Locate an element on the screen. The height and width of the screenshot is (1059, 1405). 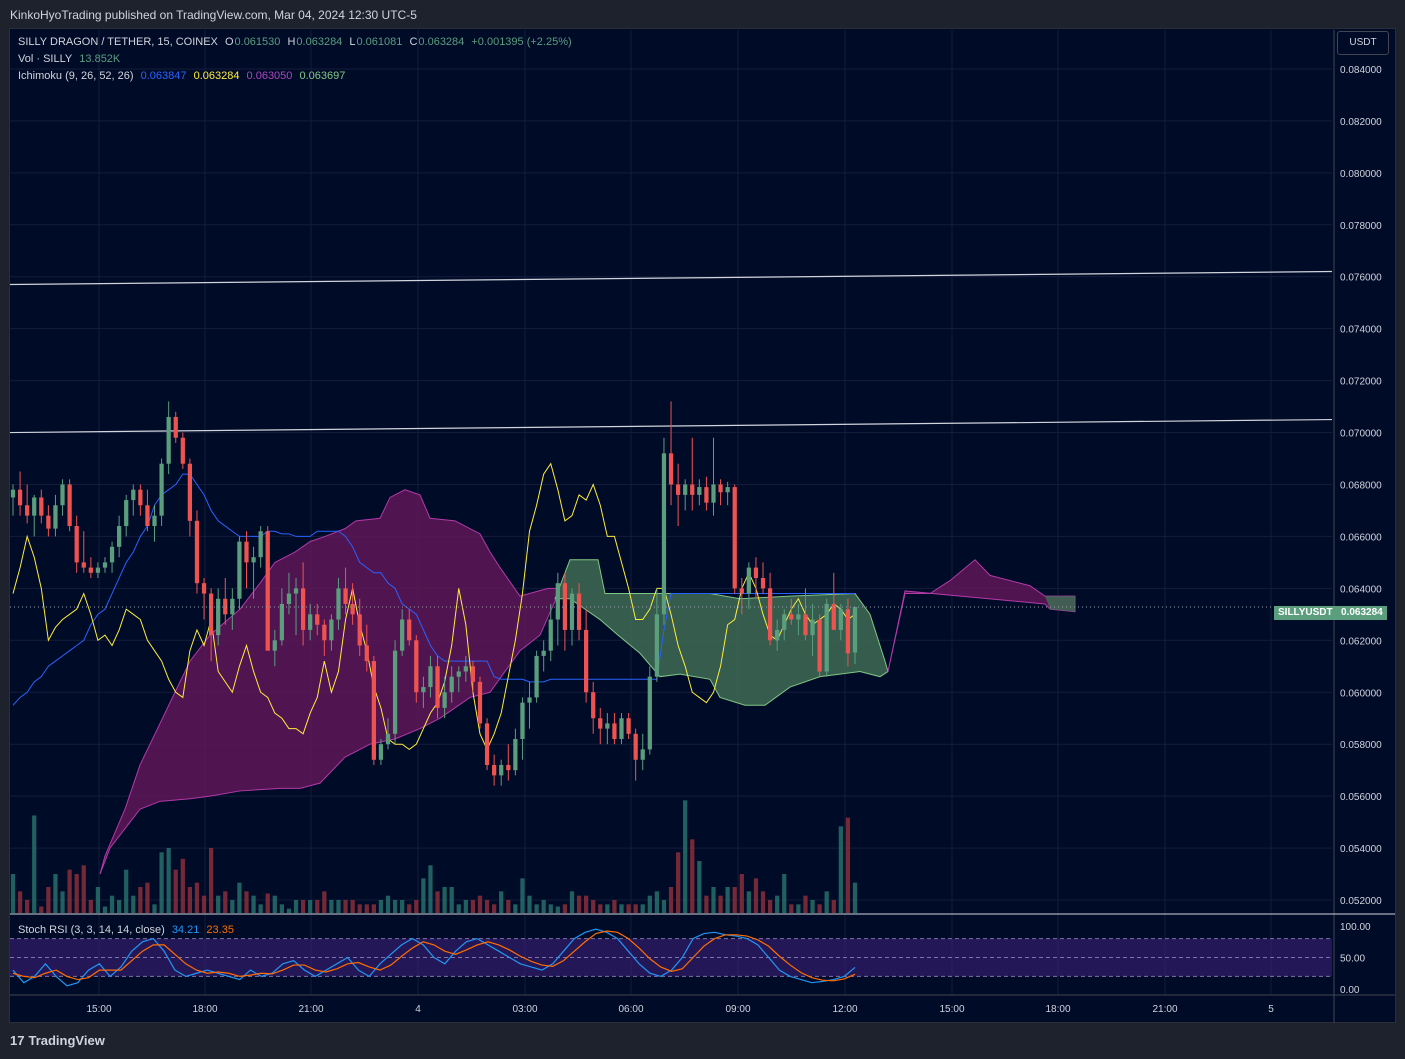
tv-logo-icon: 17 is located at coordinates (17, 1040).